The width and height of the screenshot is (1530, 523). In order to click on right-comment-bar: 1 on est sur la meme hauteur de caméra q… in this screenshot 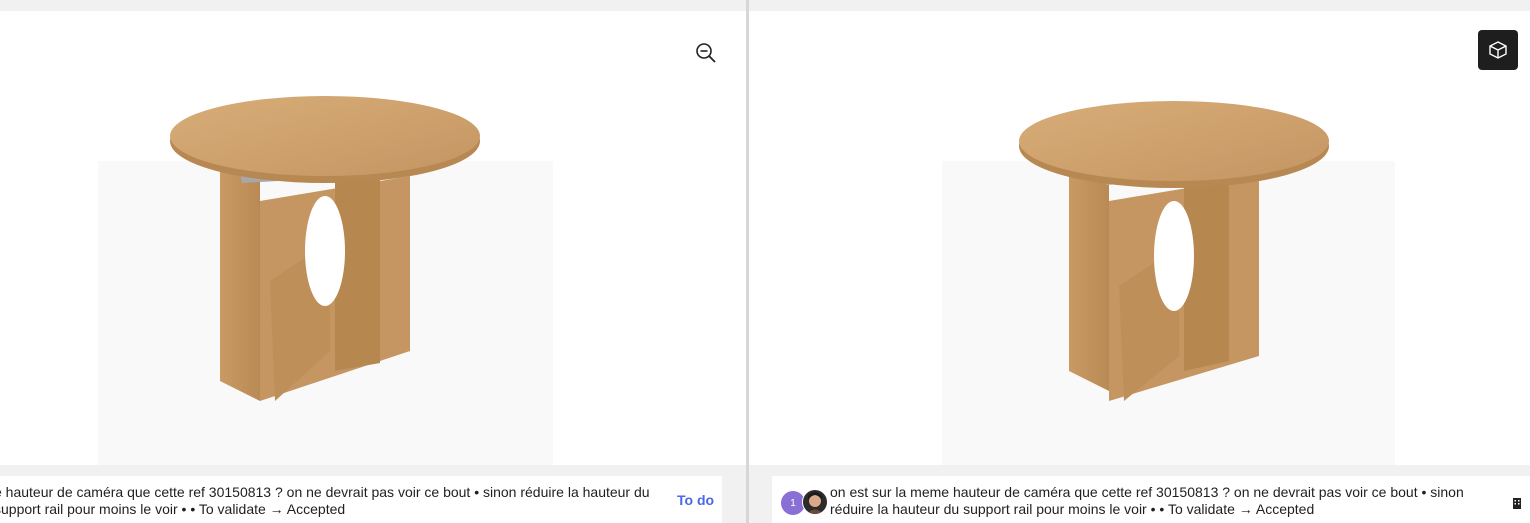, I will do `click(1151, 499)`.